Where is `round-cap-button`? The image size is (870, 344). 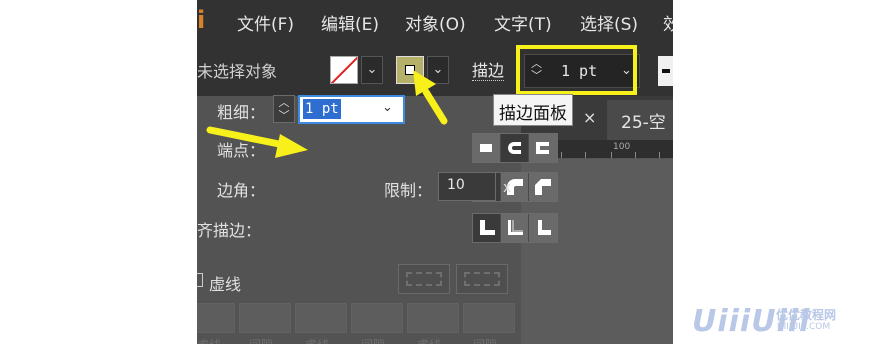
round-cap-button is located at coordinates (515, 148).